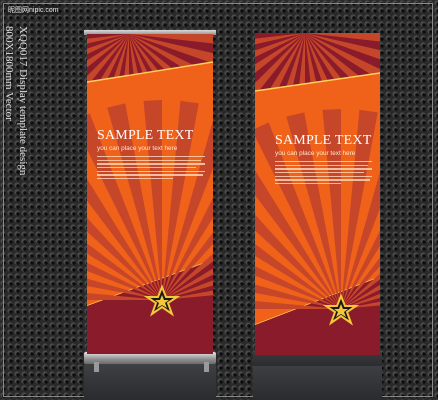 The image size is (438, 400). Describe the element at coordinates (145, 135) in the screenshot. I see `banner-1-title: SAMPLE TEXT` at that location.